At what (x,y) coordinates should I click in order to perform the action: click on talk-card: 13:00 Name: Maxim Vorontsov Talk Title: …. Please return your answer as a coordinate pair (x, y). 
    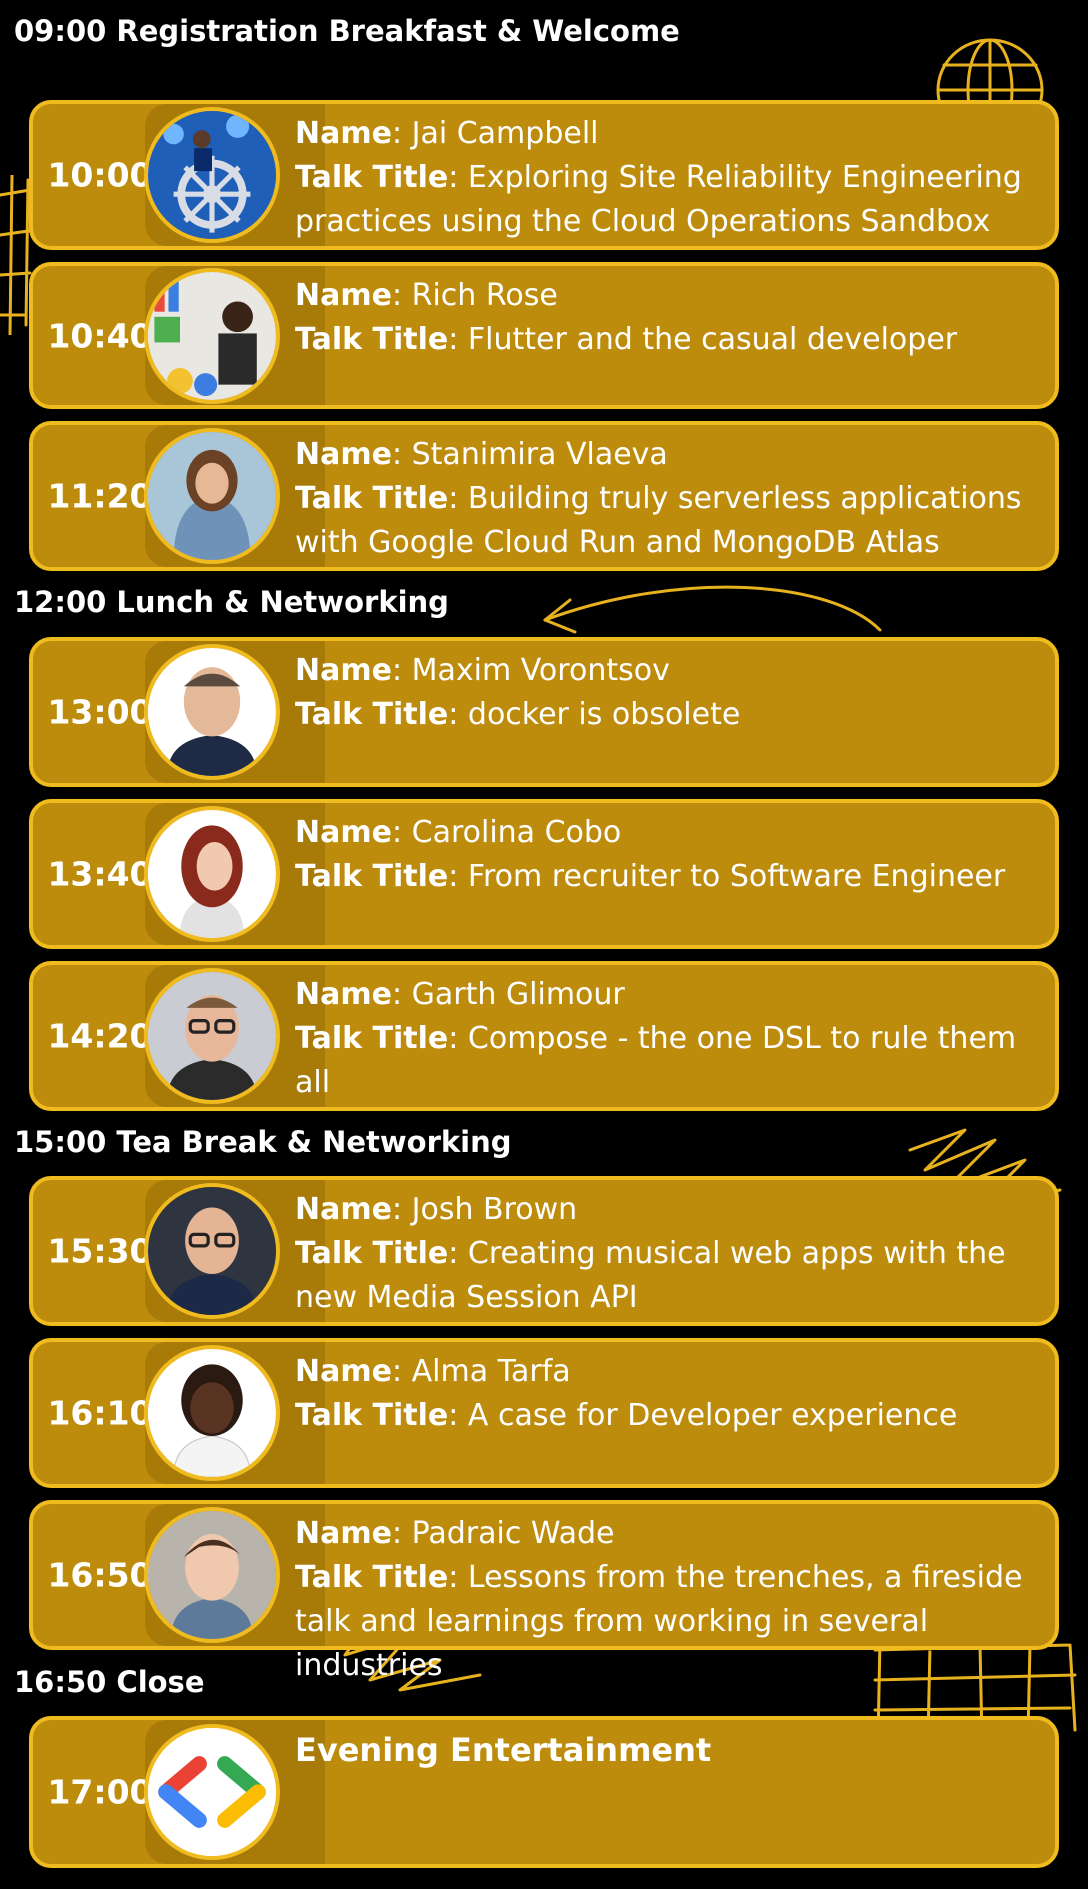
    Looking at the image, I should click on (544, 712).